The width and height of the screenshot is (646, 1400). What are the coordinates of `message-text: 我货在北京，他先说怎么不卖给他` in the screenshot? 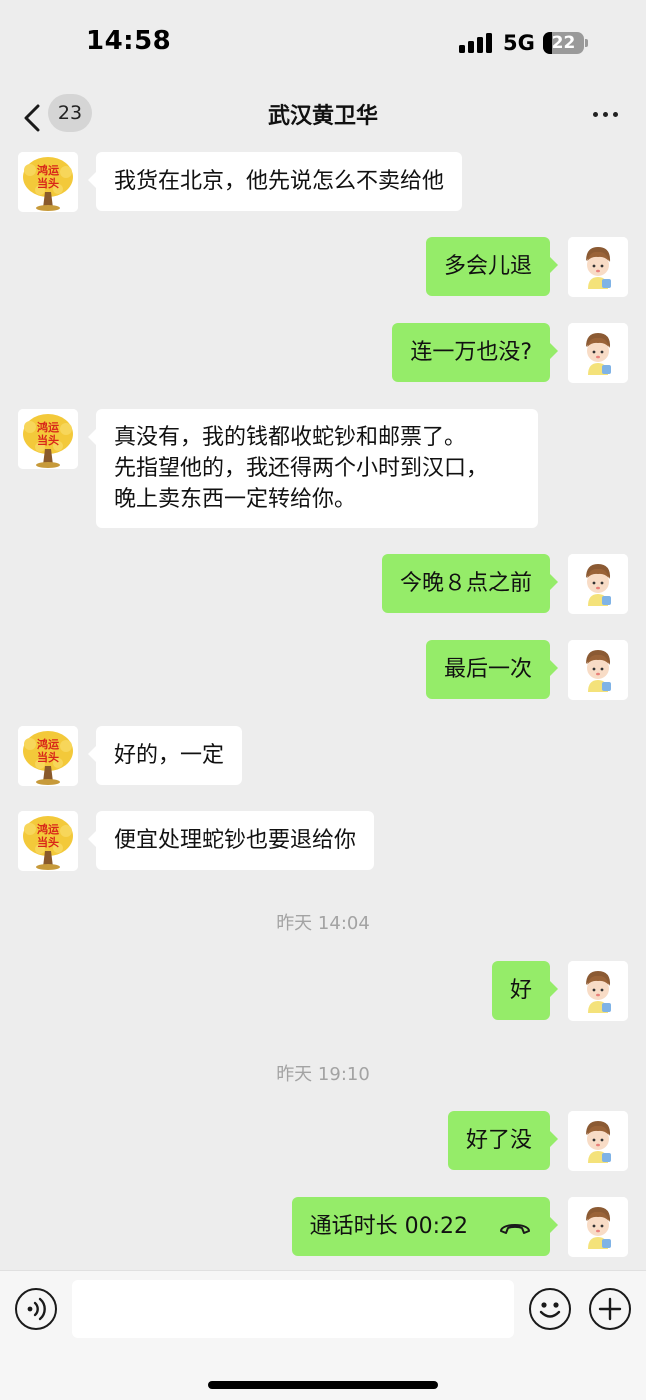 It's located at (279, 181).